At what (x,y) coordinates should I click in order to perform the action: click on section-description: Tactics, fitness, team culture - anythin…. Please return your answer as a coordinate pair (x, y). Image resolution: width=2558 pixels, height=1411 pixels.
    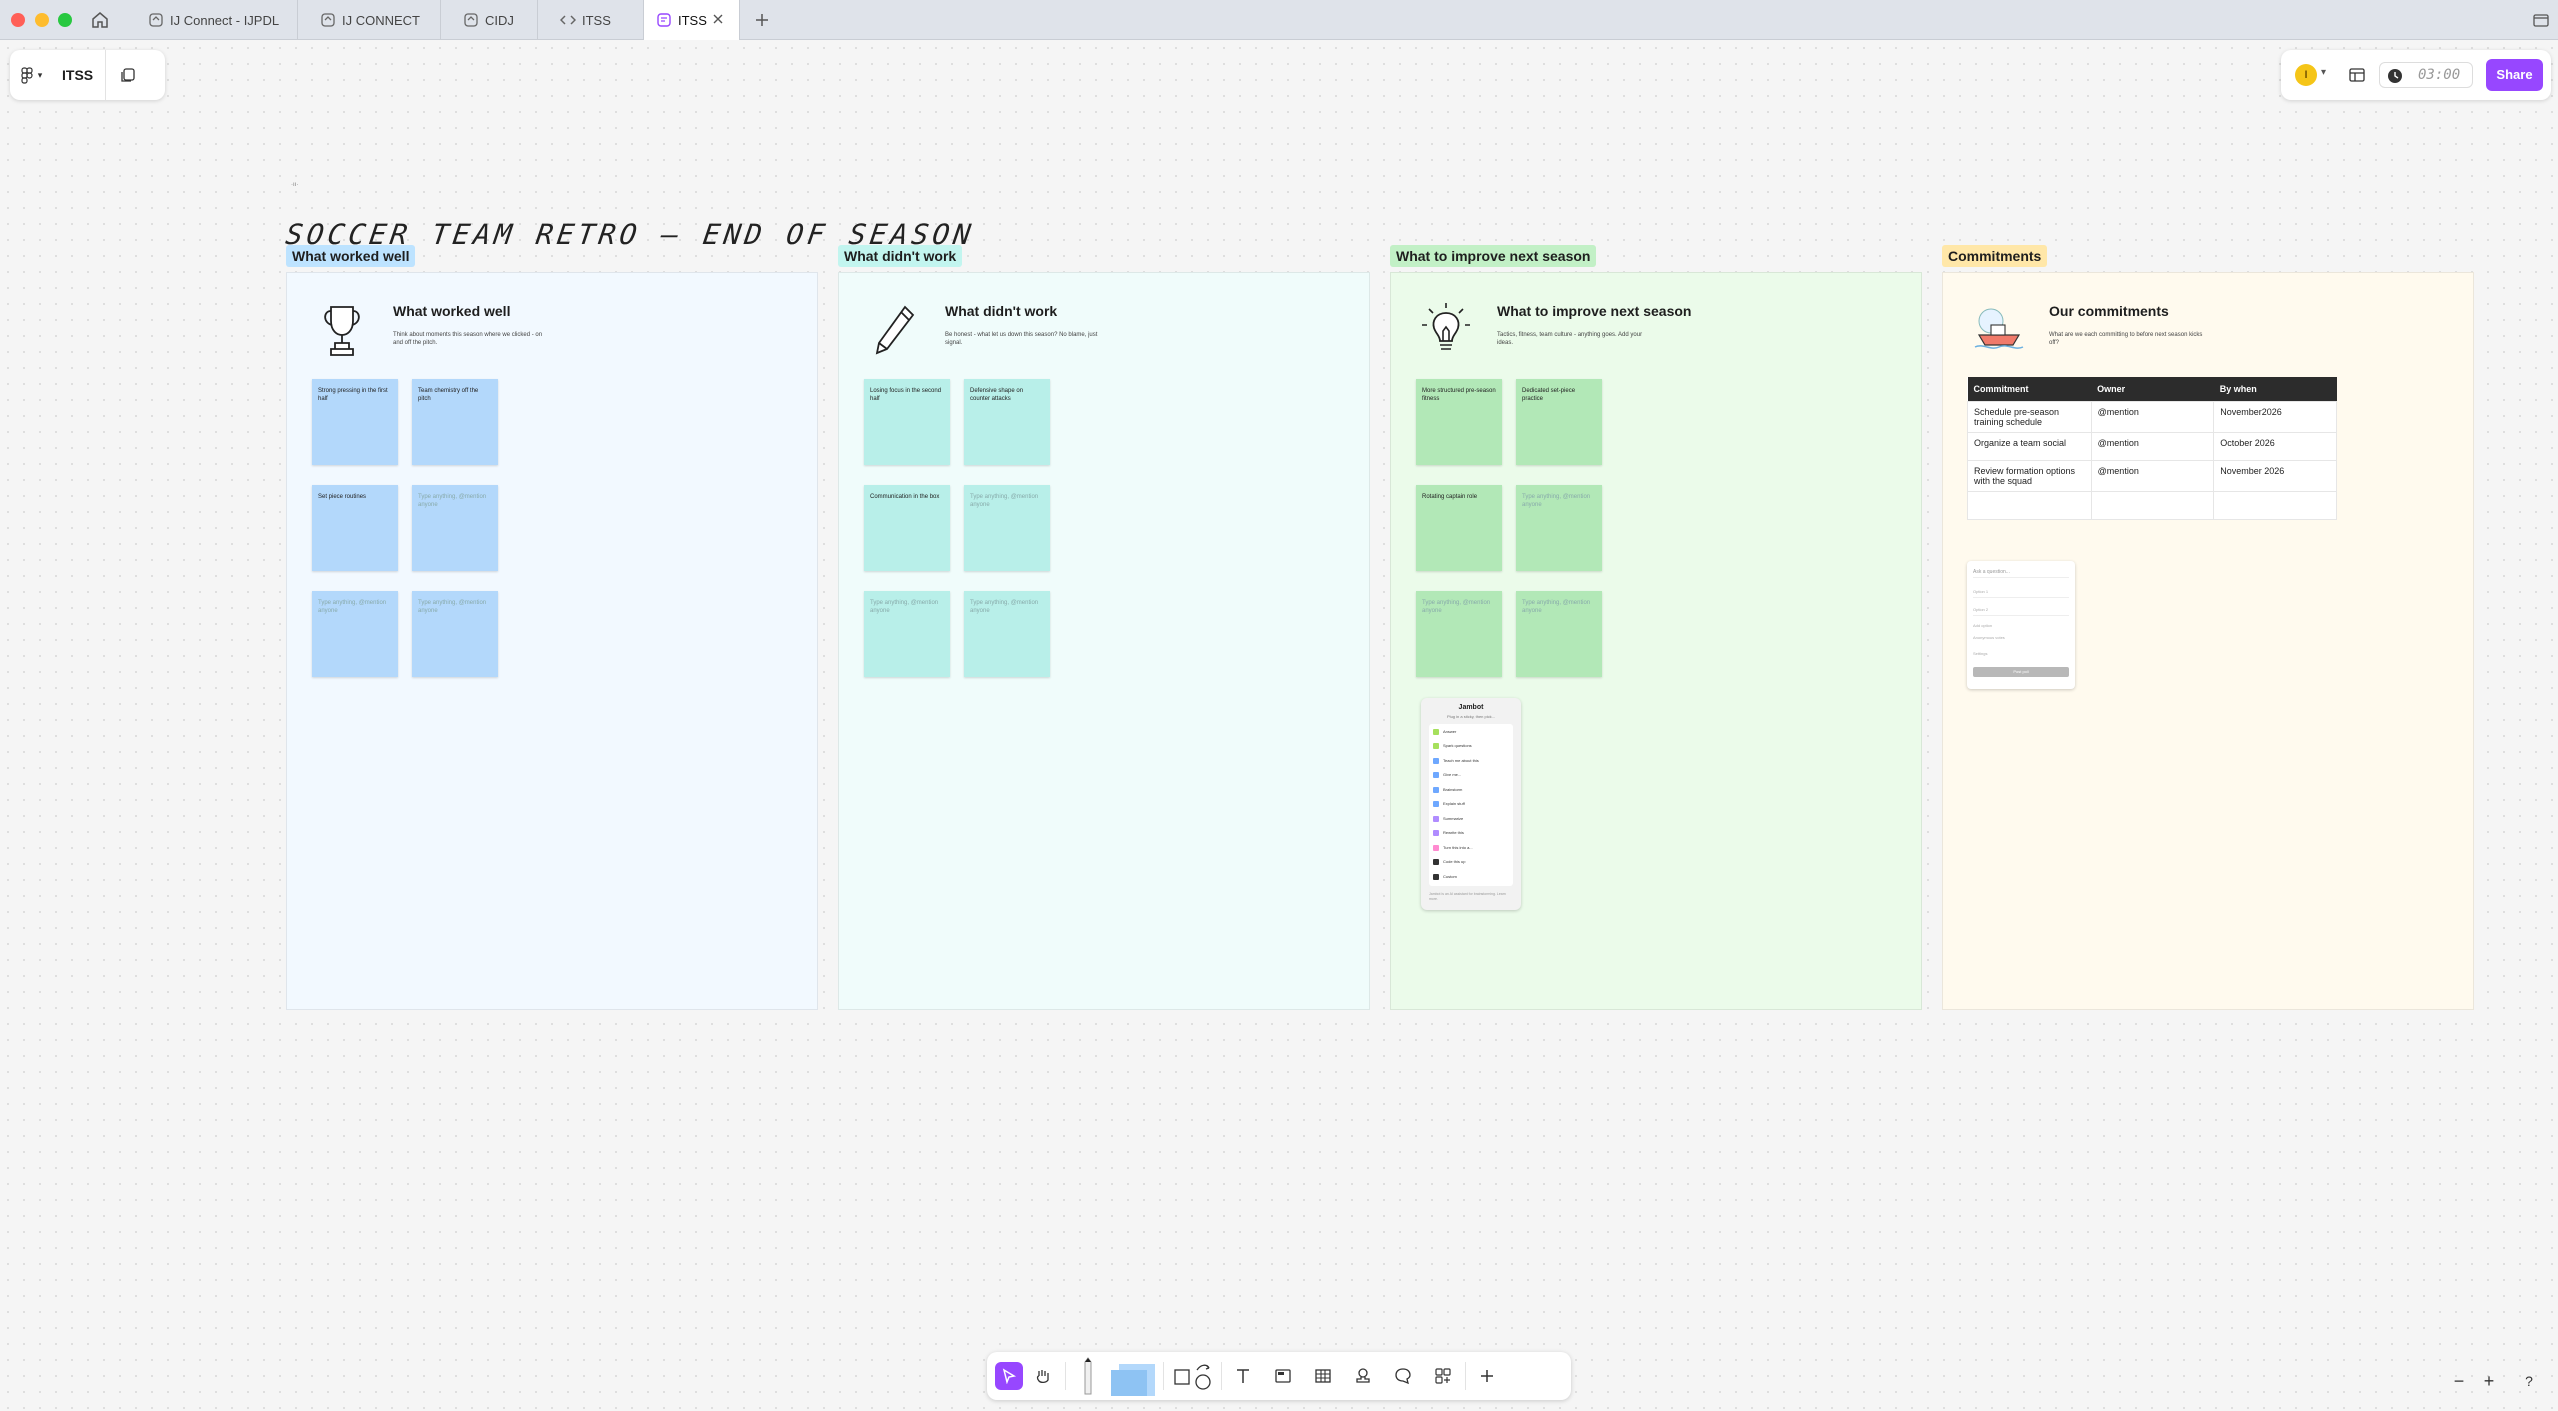
    Looking at the image, I should click on (1570, 339).